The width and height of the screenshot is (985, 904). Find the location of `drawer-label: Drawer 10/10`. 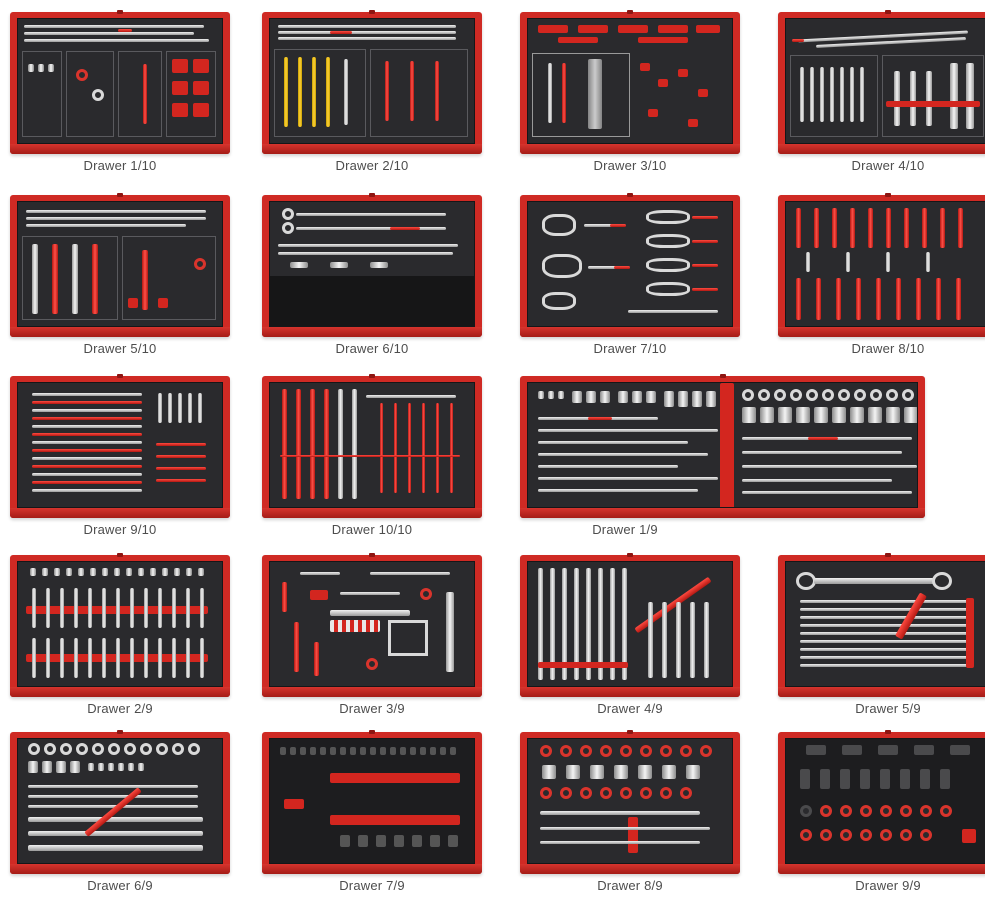

drawer-label: Drawer 10/10 is located at coordinates (372, 529).